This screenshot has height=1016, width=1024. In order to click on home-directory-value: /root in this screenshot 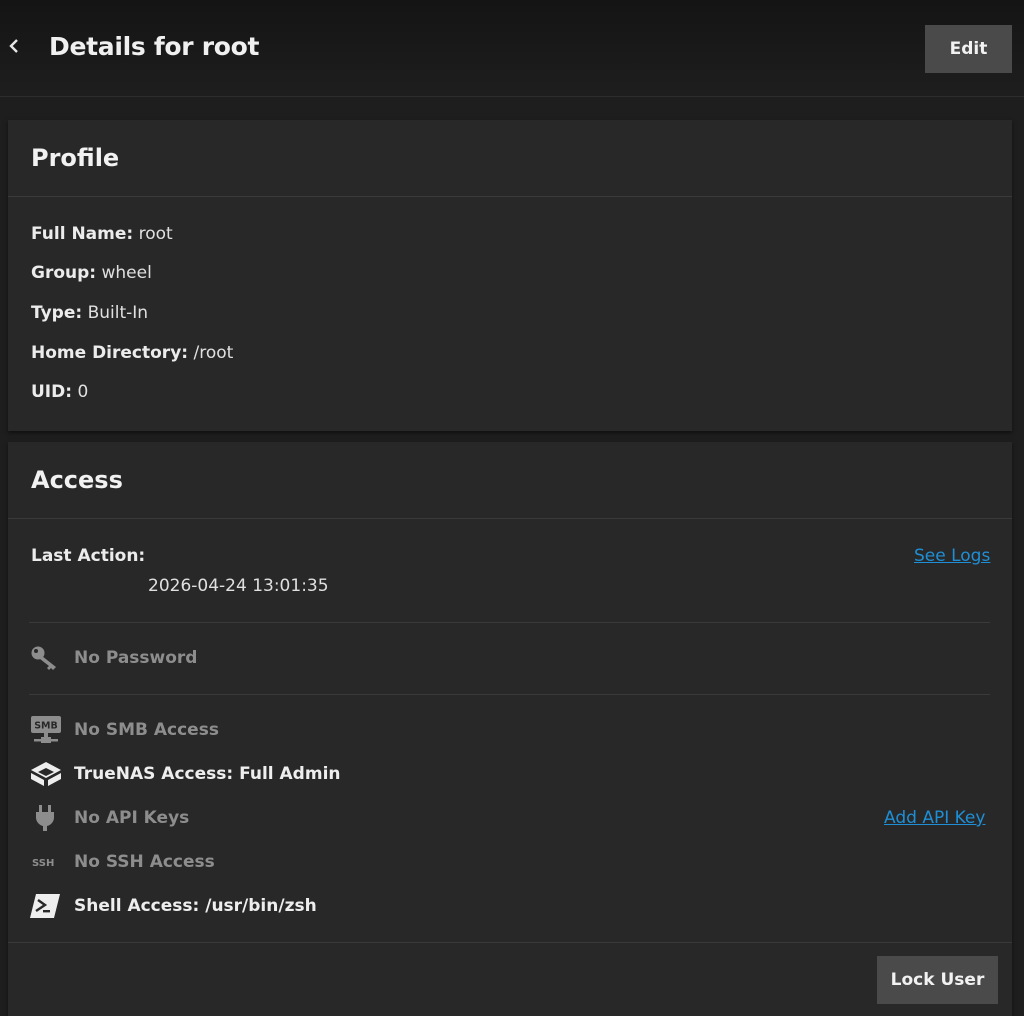, I will do `click(213, 353)`.